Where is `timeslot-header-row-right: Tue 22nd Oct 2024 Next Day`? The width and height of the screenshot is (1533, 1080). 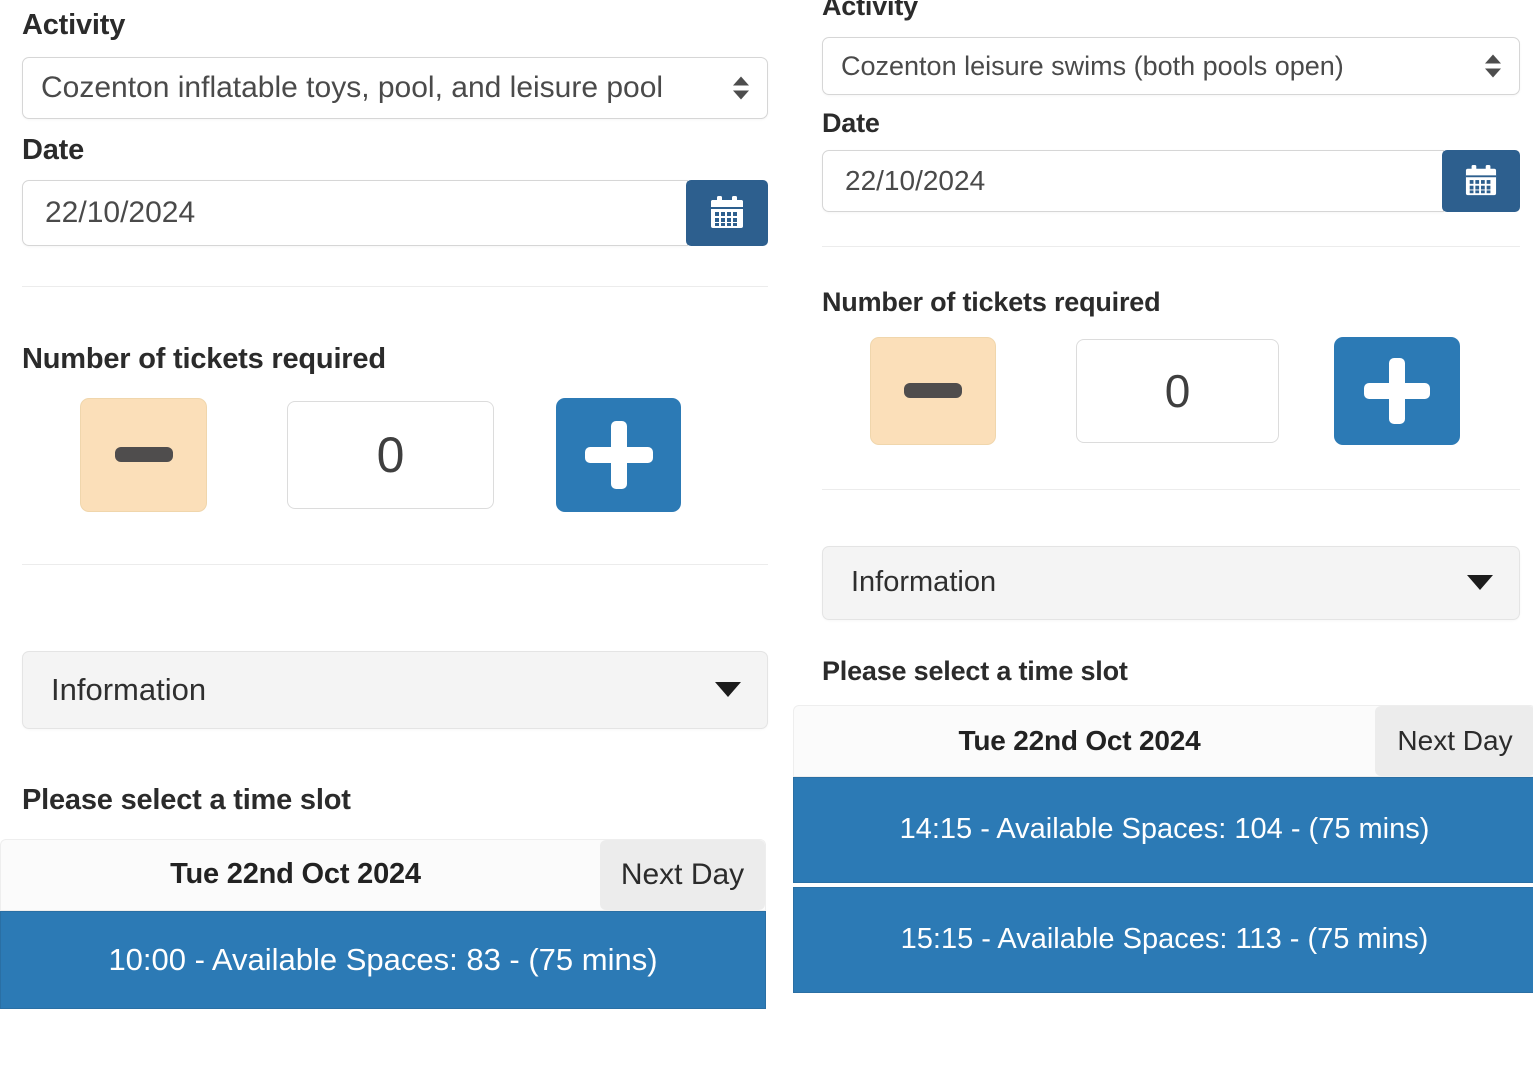 timeslot-header-row-right: Tue 22nd Oct 2024 Next Day is located at coordinates (1163, 740).